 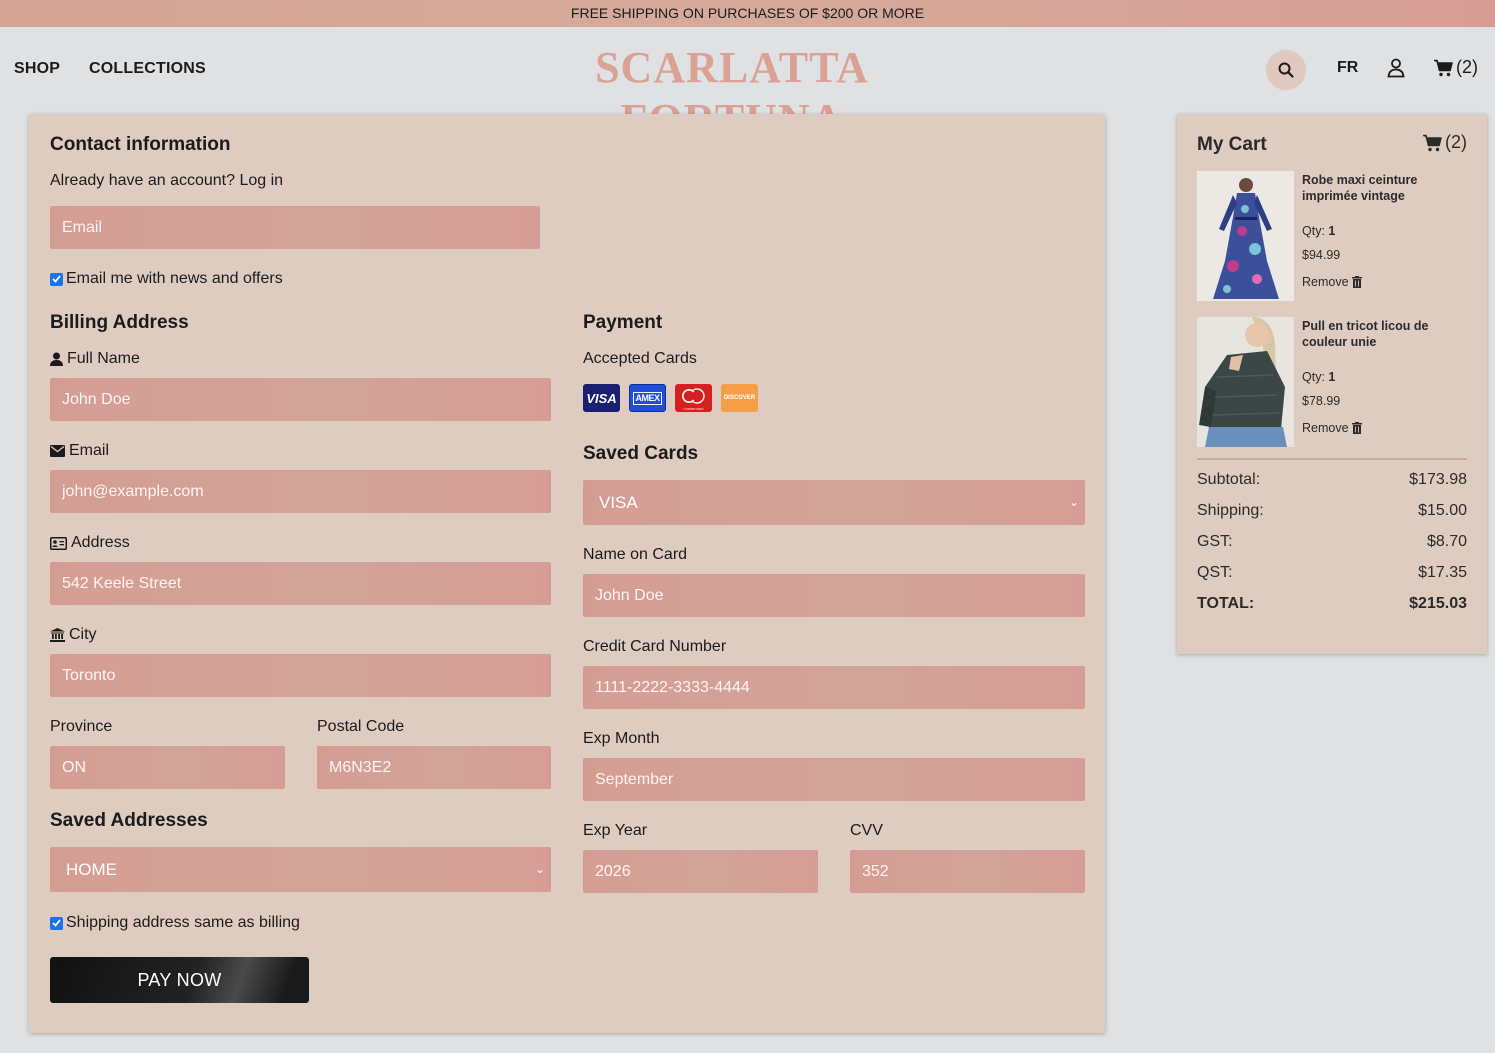 I want to click on news-checkbox-row: Email me with news and offers, so click(x=166, y=279).